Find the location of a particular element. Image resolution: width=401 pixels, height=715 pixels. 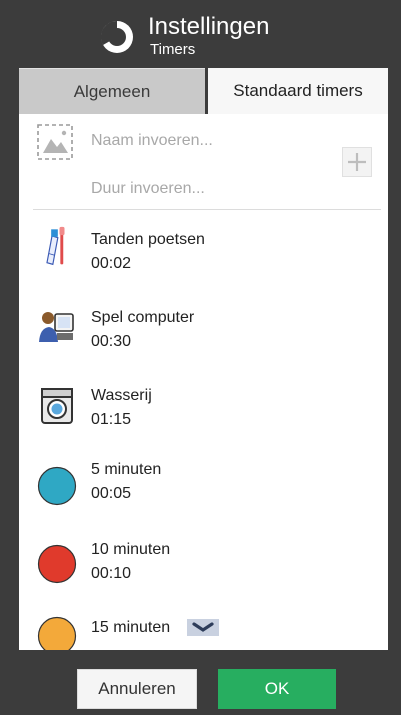

cancel-button: Annuleren is located at coordinates (137, 689).